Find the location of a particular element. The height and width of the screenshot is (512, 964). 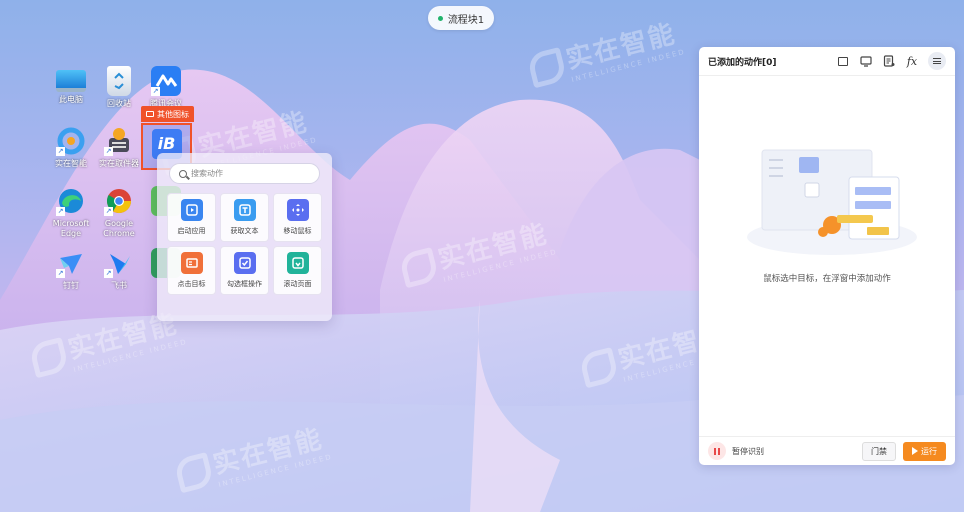

run-button: 运行 is located at coordinates (924, 451).